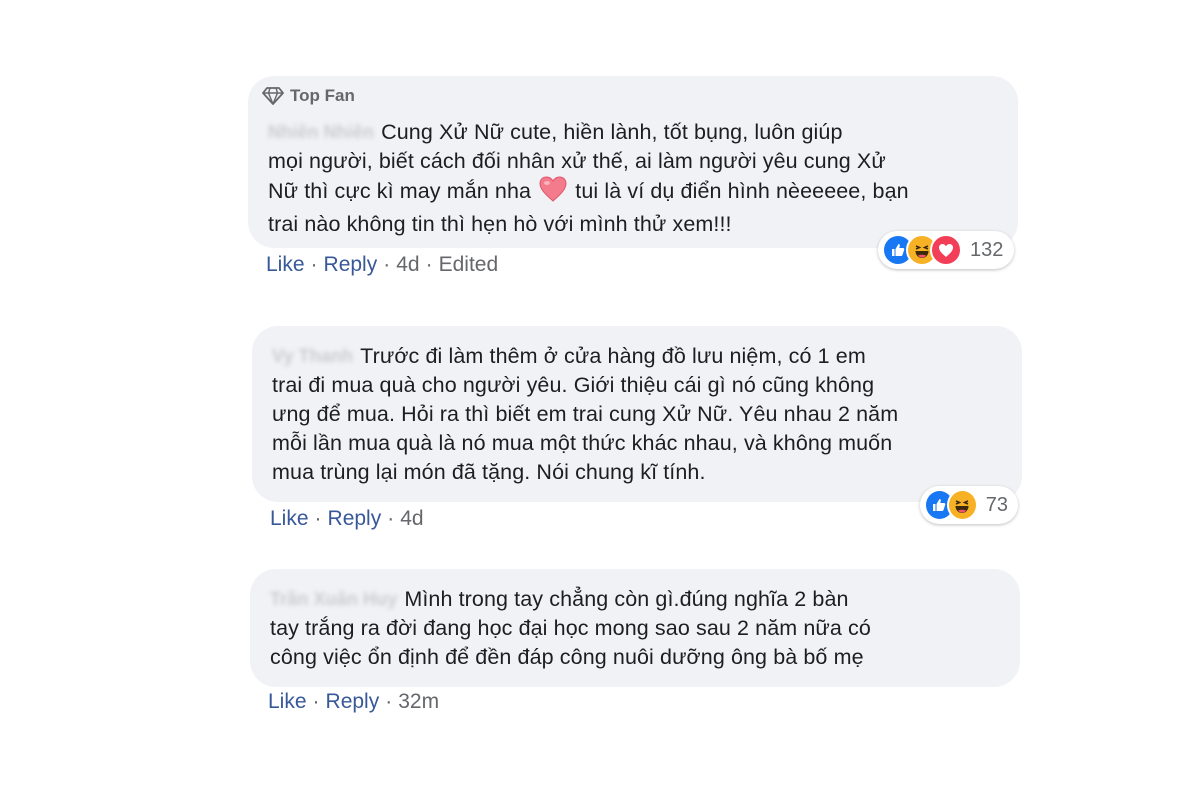  I want to click on comment-actions: Like · Reply · 4d, so click(347, 518).